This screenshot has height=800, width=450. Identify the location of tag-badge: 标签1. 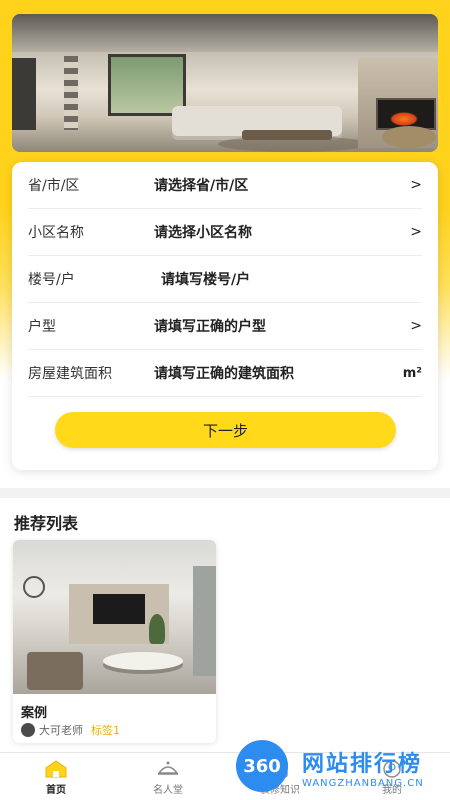
(105, 730).